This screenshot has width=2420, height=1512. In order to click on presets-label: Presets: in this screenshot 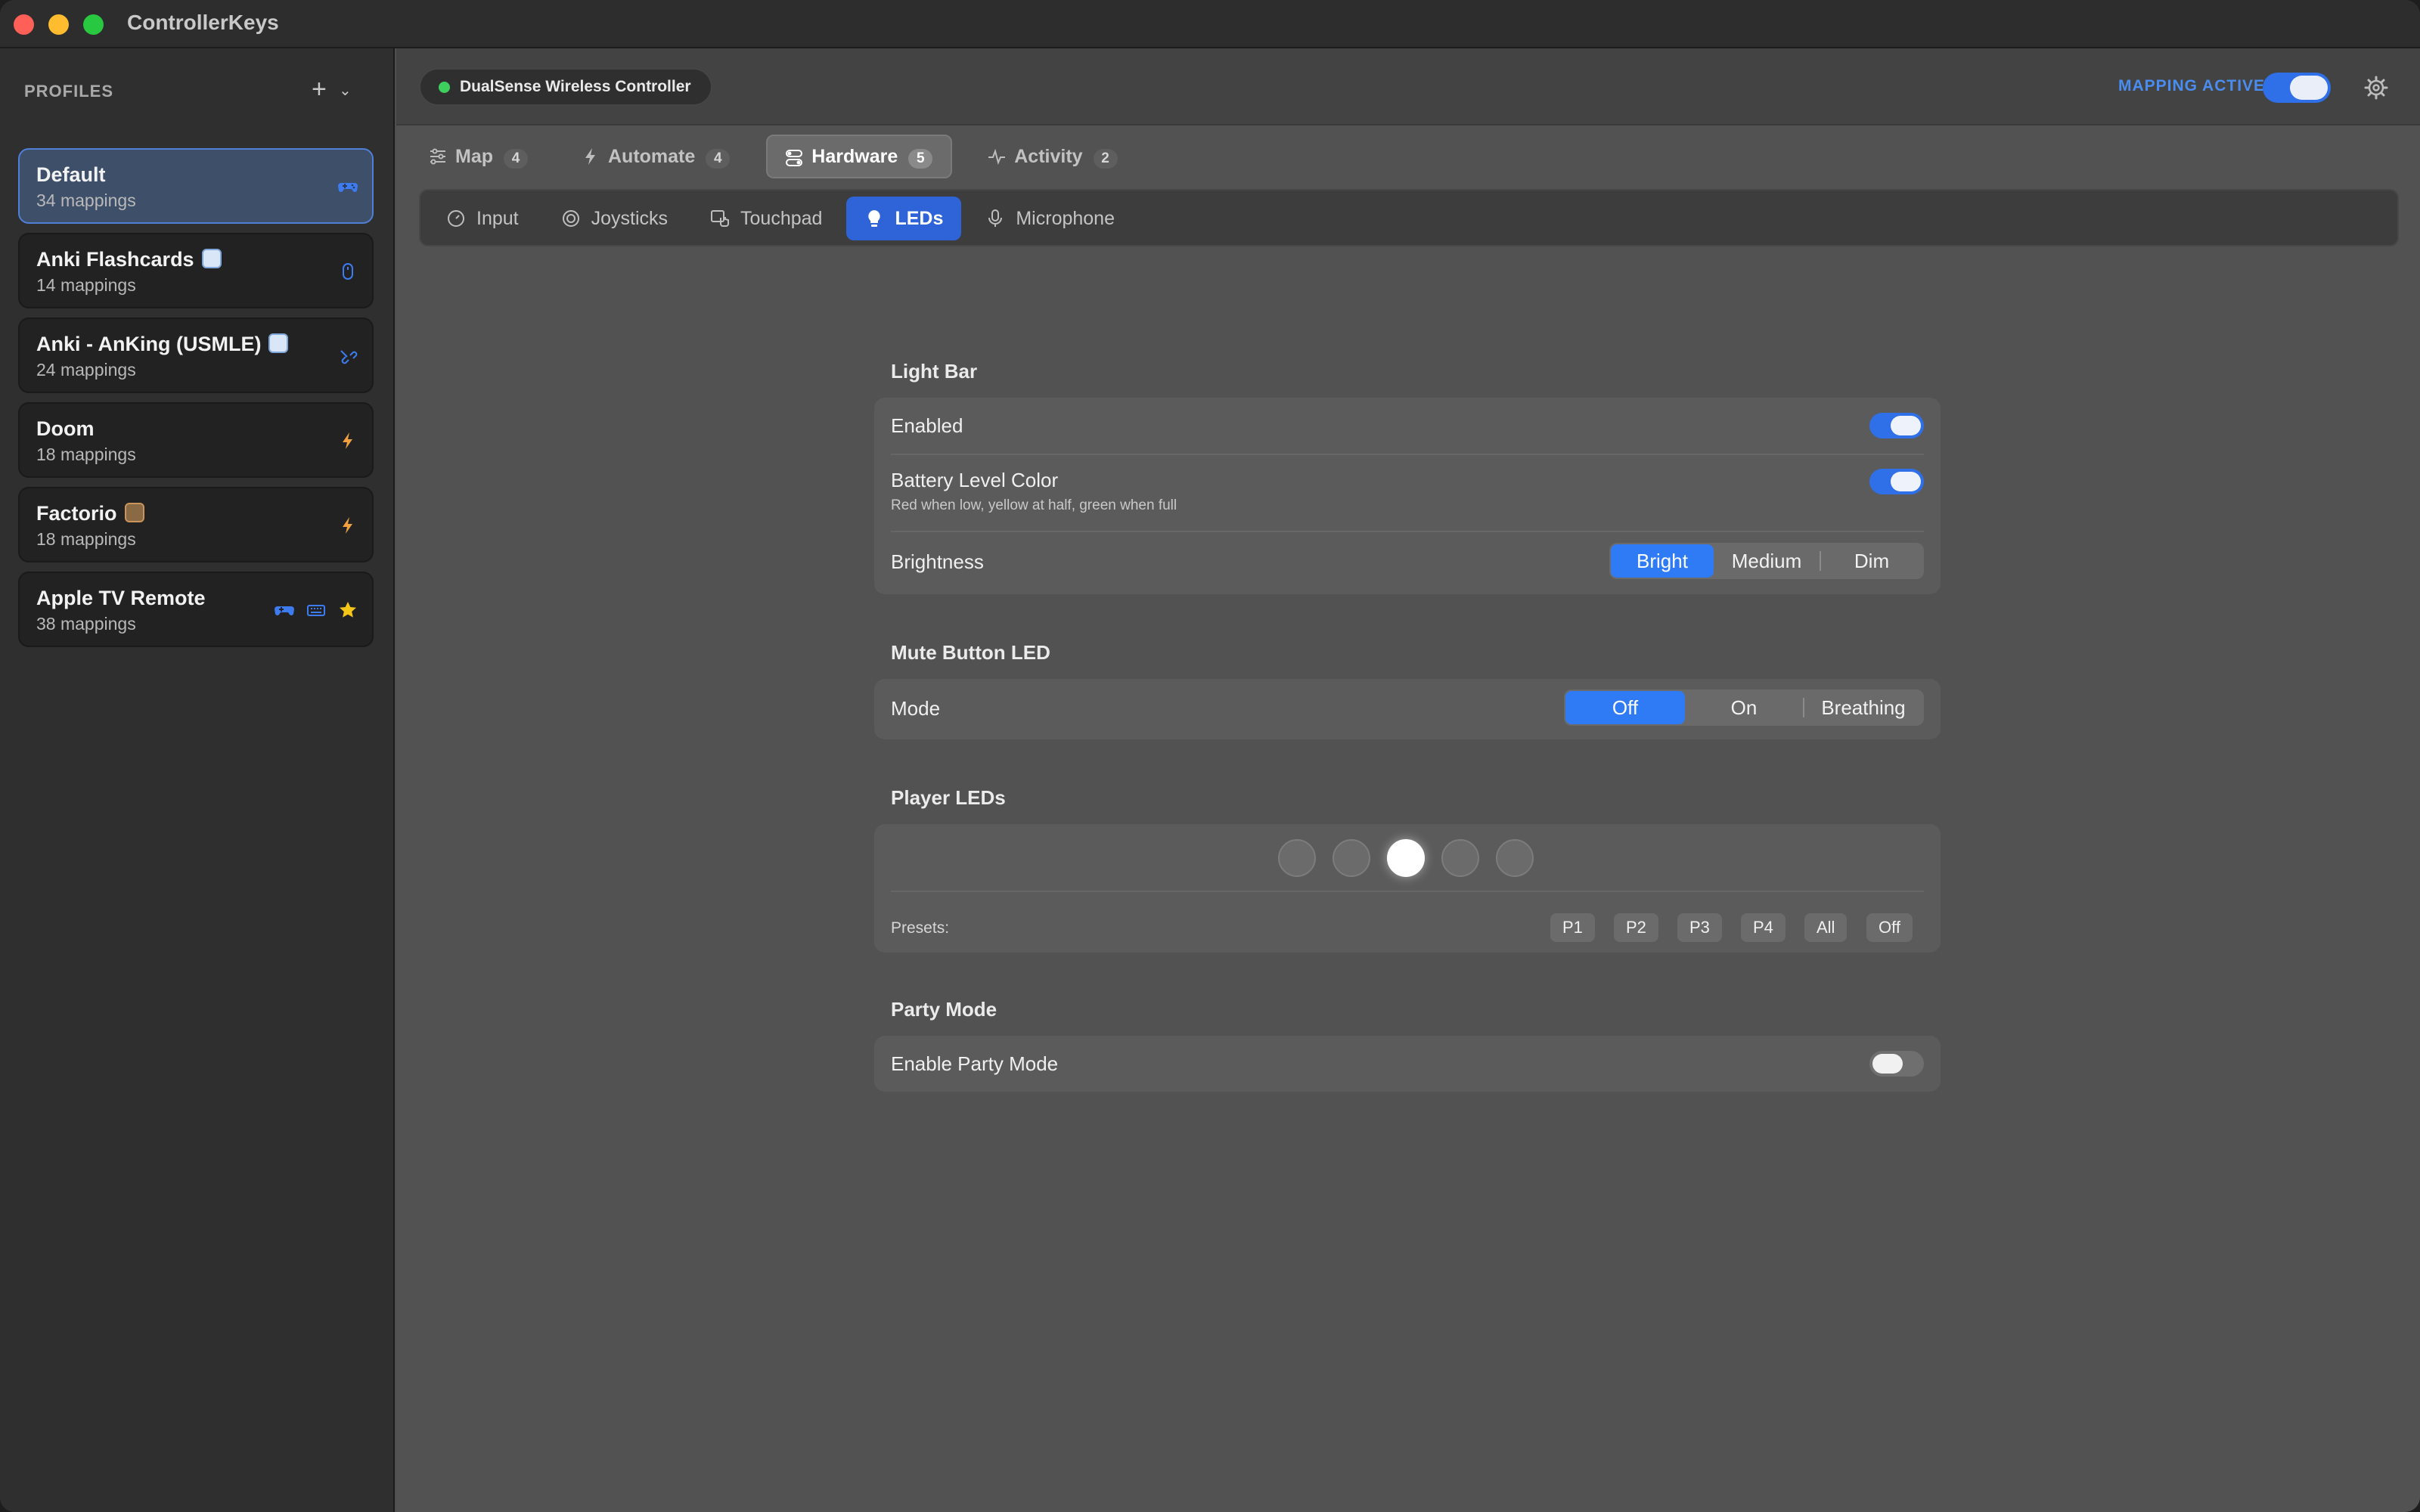, I will do `click(920, 928)`.